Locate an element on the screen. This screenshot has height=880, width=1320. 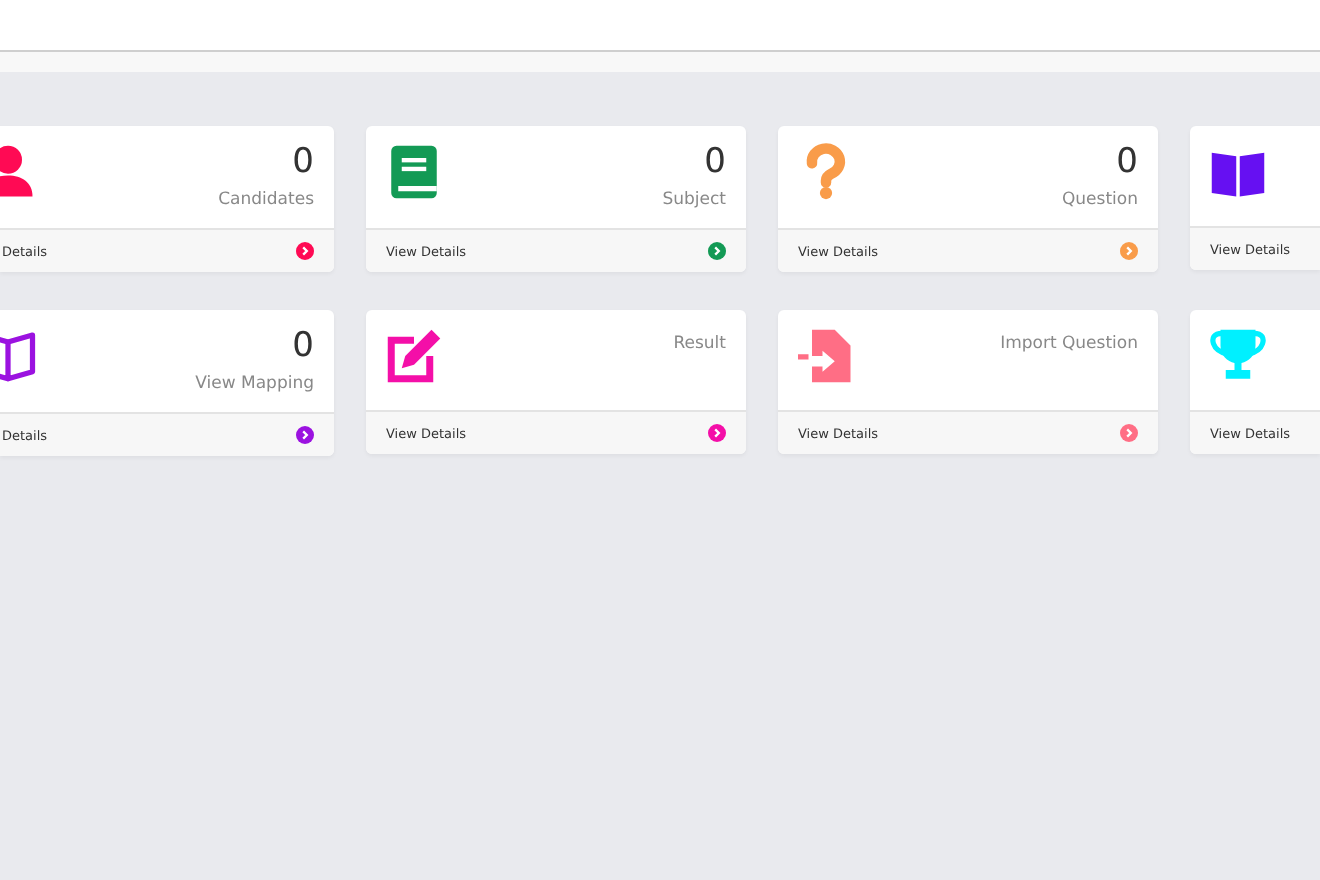
card-label: Candidates is located at coordinates (266, 200).